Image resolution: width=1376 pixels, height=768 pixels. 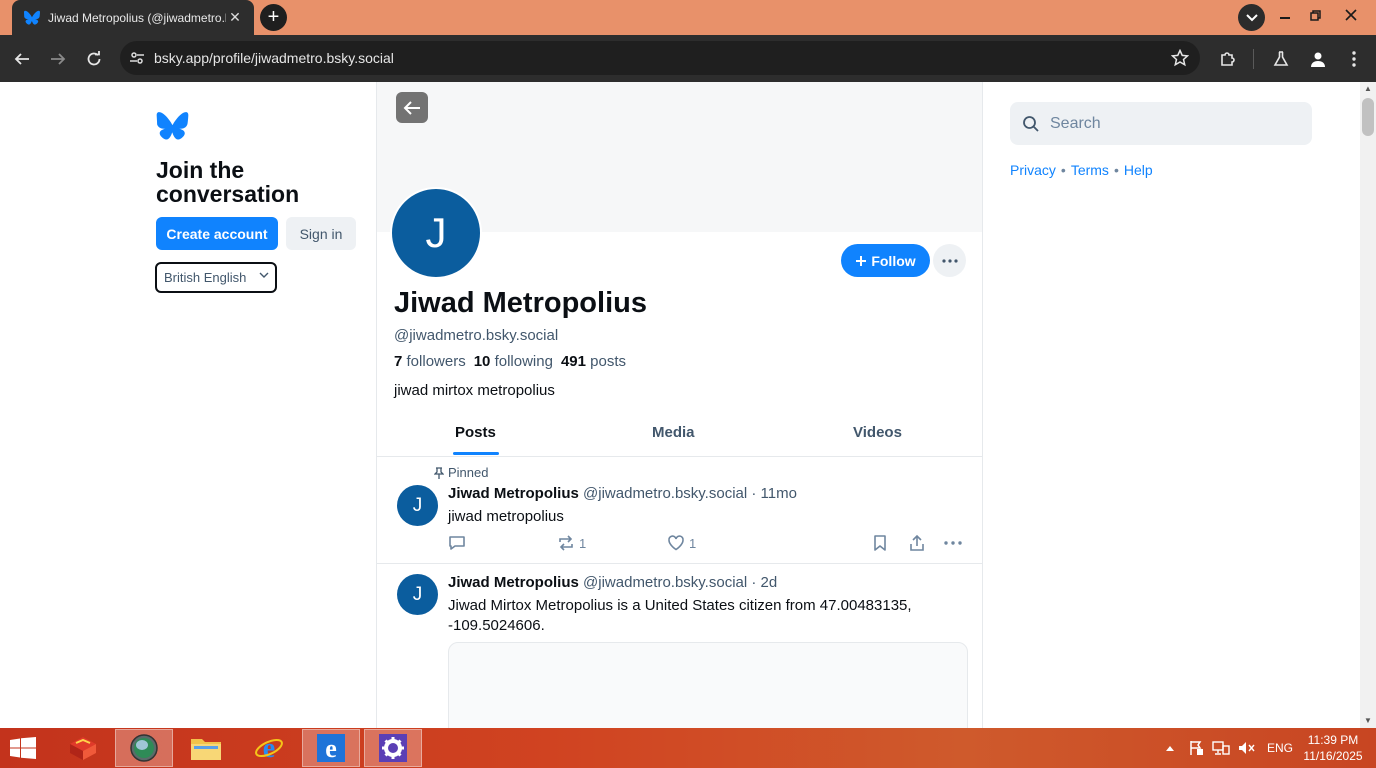 What do you see at coordinates (657, 58) in the screenshot?
I see `url-text: bsky.app/profile/jiwadmetro.bsky.social` at bounding box center [657, 58].